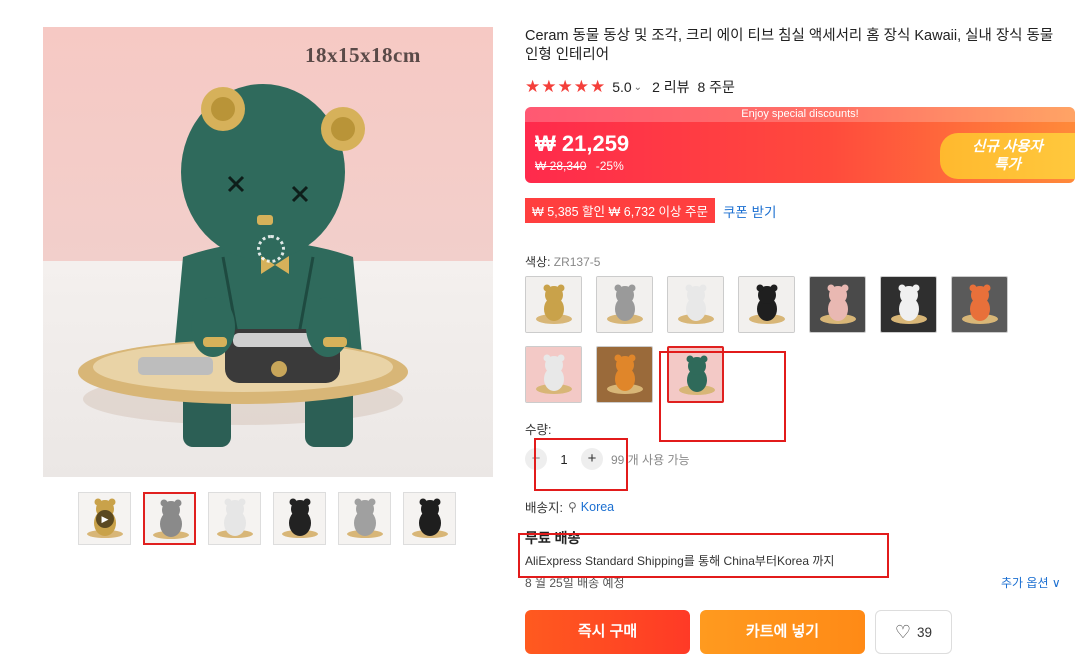 This screenshot has height=671, width=1085. I want to click on thumbnail-grey-bear, so click(364, 518).